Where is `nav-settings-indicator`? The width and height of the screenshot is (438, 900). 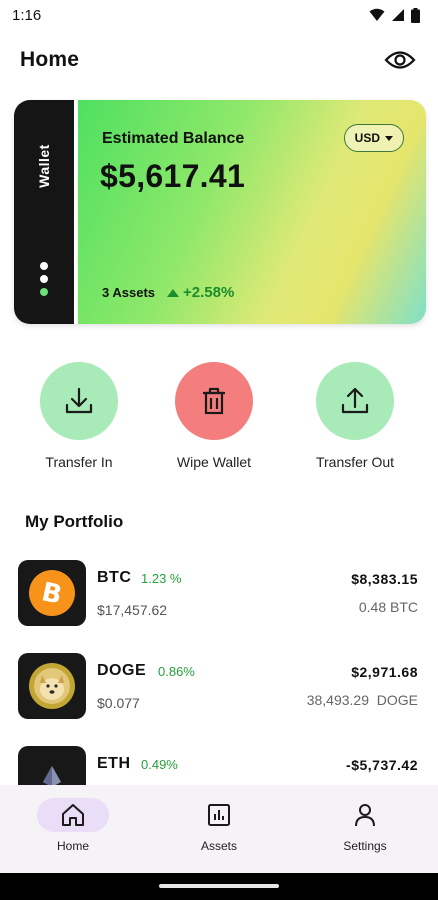
nav-settings-indicator is located at coordinates (365, 815).